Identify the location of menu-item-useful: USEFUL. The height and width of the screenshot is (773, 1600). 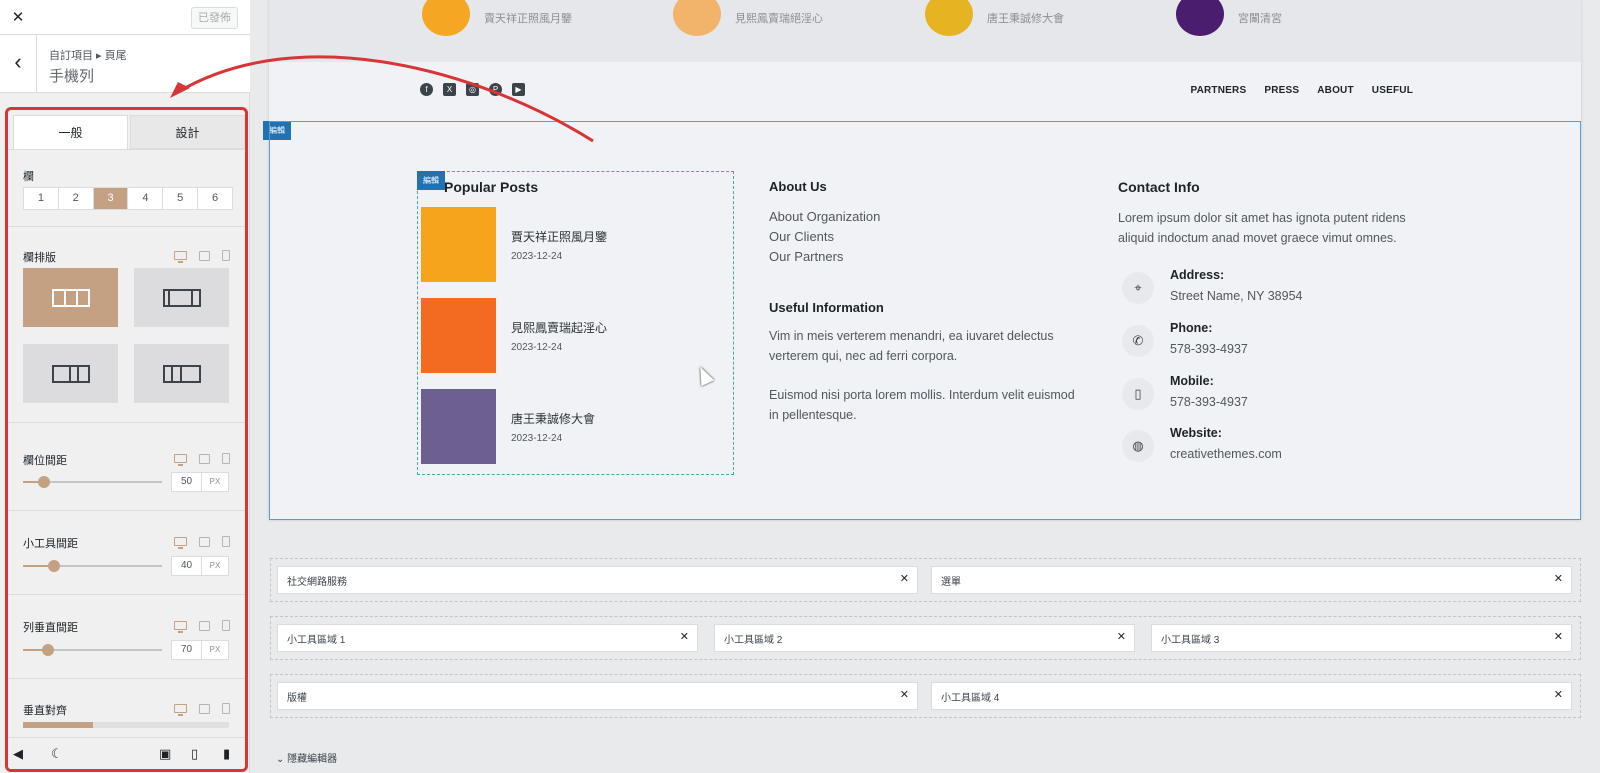
(1392, 90).